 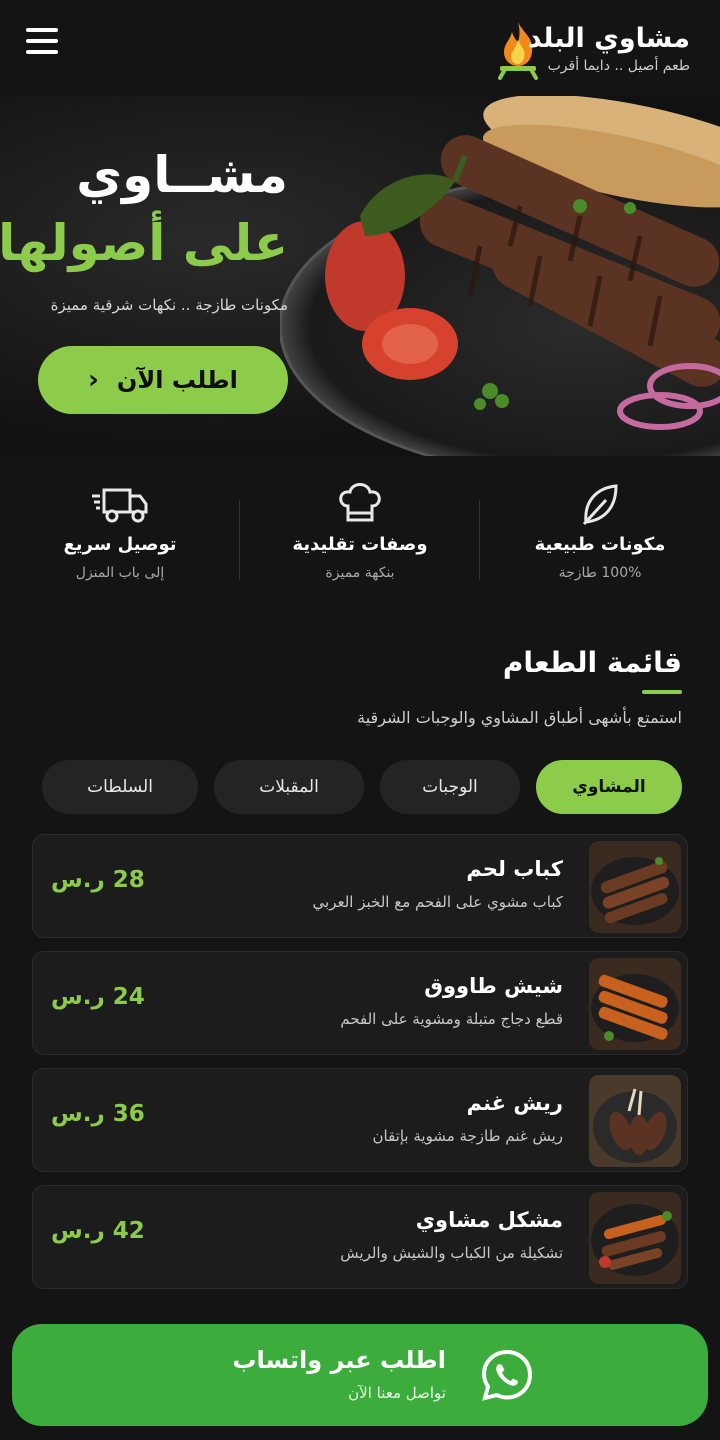 I want to click on item-price: 28 ر.س, so click(x=98, y=880).